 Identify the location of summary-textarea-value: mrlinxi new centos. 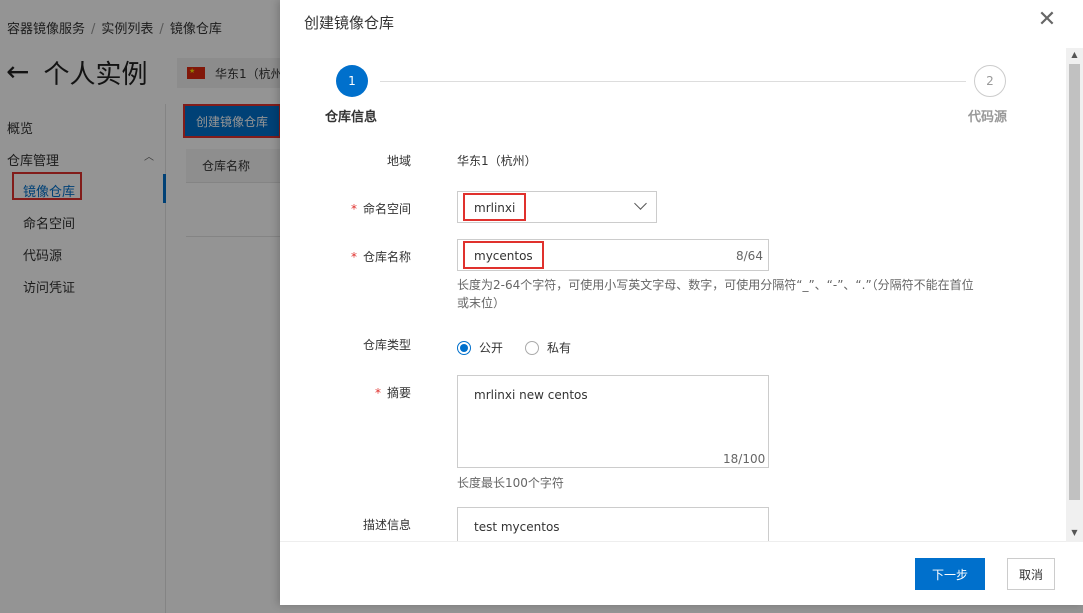
(531, 395).